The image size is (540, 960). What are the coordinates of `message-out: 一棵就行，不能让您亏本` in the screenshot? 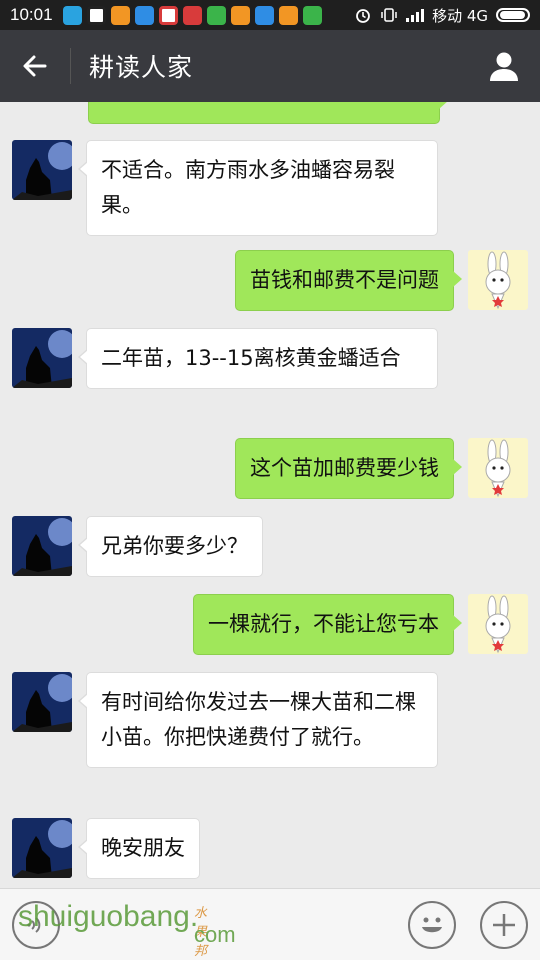 It's located at (360, 624).